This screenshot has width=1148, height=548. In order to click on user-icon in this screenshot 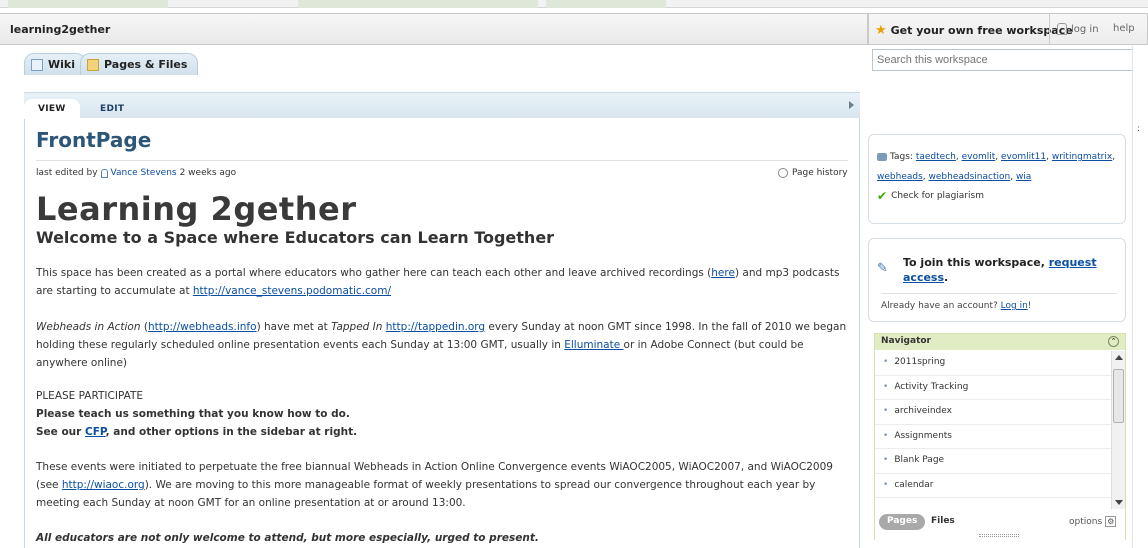, I will do `click(1062, 29)`.